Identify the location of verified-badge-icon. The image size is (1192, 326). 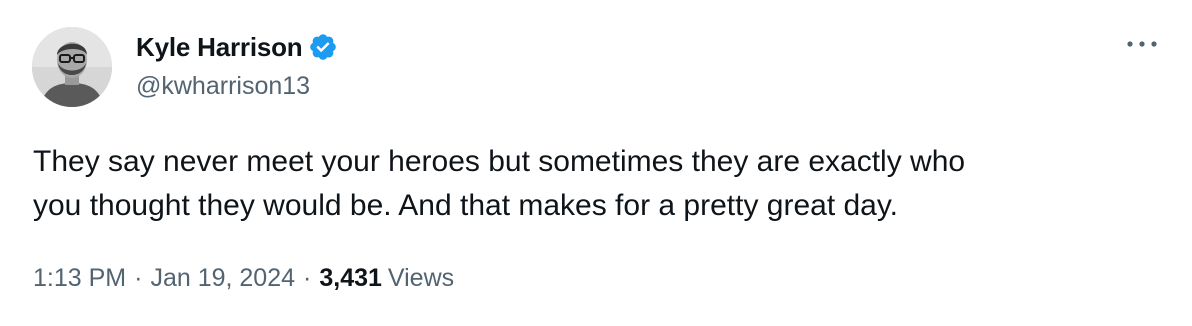
(323, 47).